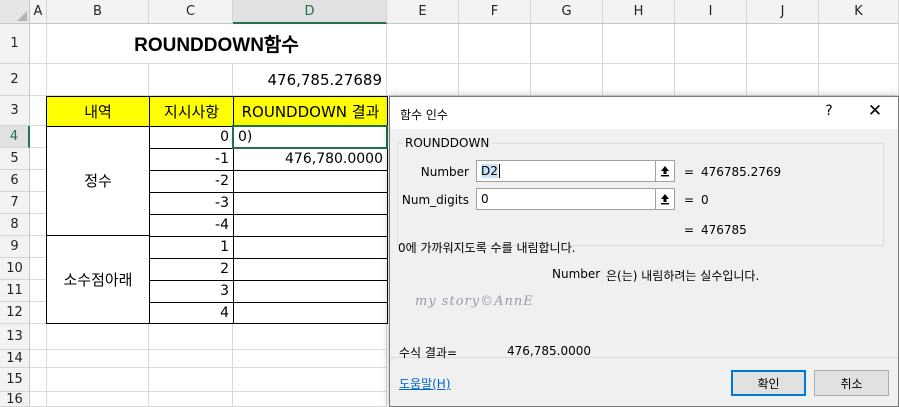  What do you see at coordinates (567, 44) in the screenshot?
I see `cell-g1` at bounding box center [567, 44].